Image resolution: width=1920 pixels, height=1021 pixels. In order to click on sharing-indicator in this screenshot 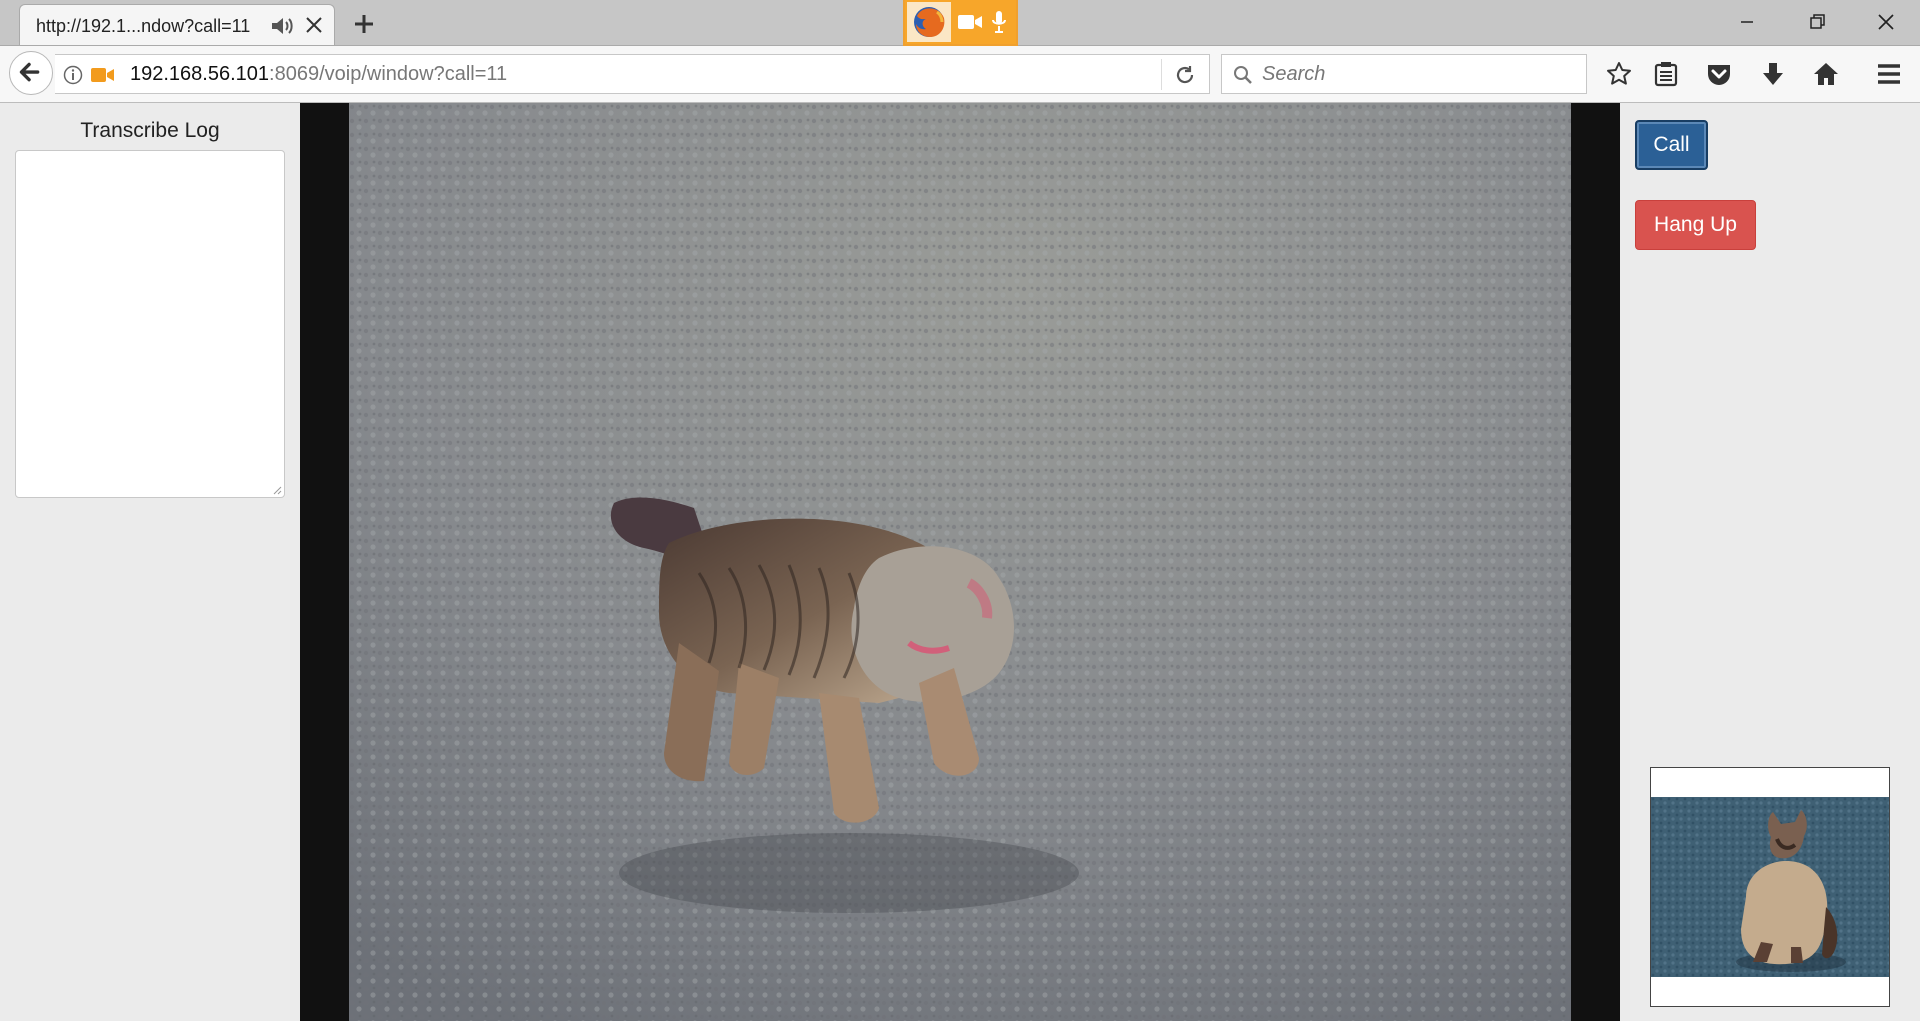, I will do `click(960, 23)`.